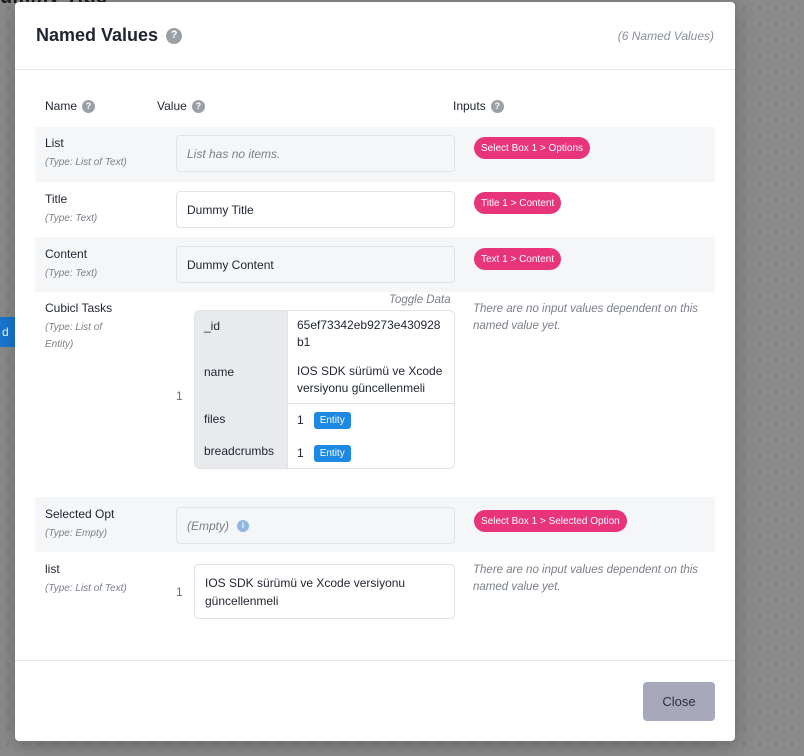 The width and height of the screenshot is (804, 756). I want to click on column-value: Value ?, so click(181, 106).